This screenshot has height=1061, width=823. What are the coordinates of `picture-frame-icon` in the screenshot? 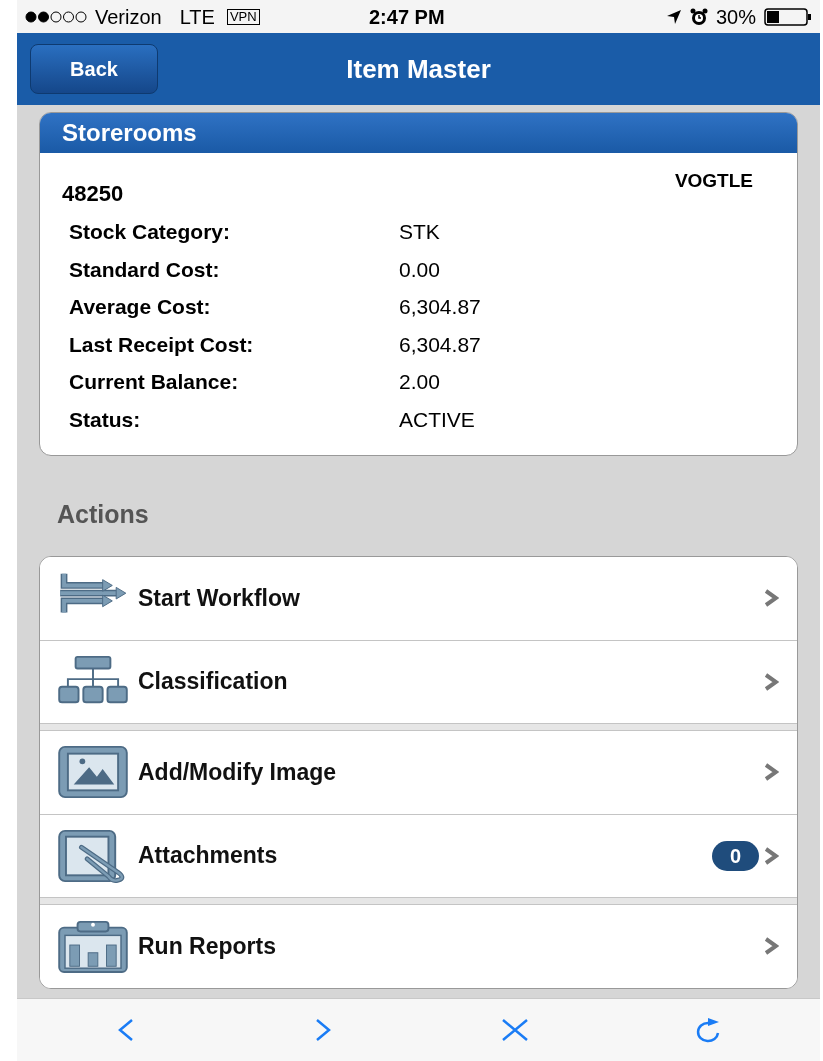 It's located at (93, 772).